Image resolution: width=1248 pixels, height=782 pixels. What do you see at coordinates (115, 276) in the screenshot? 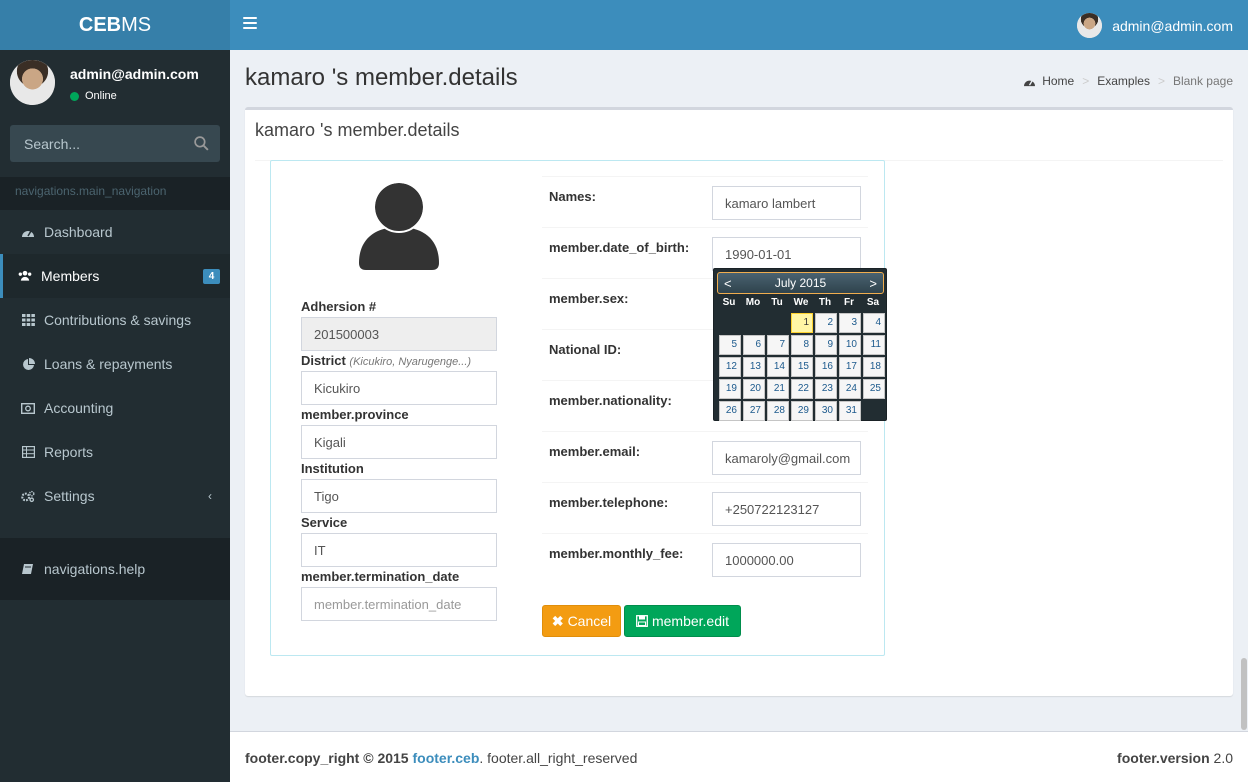
I see `sidebar-item-members: Members 4` at bounding box center [115, 276].